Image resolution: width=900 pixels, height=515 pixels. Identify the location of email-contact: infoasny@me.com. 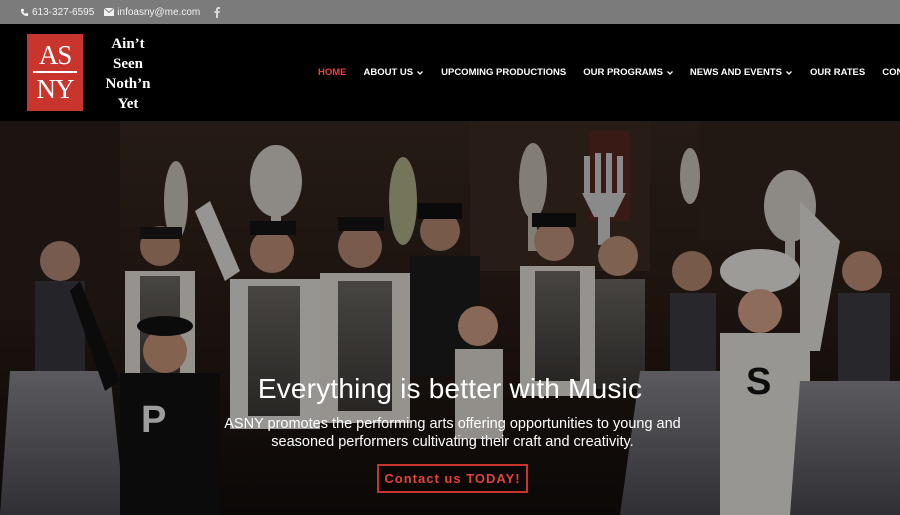
(152, 12).